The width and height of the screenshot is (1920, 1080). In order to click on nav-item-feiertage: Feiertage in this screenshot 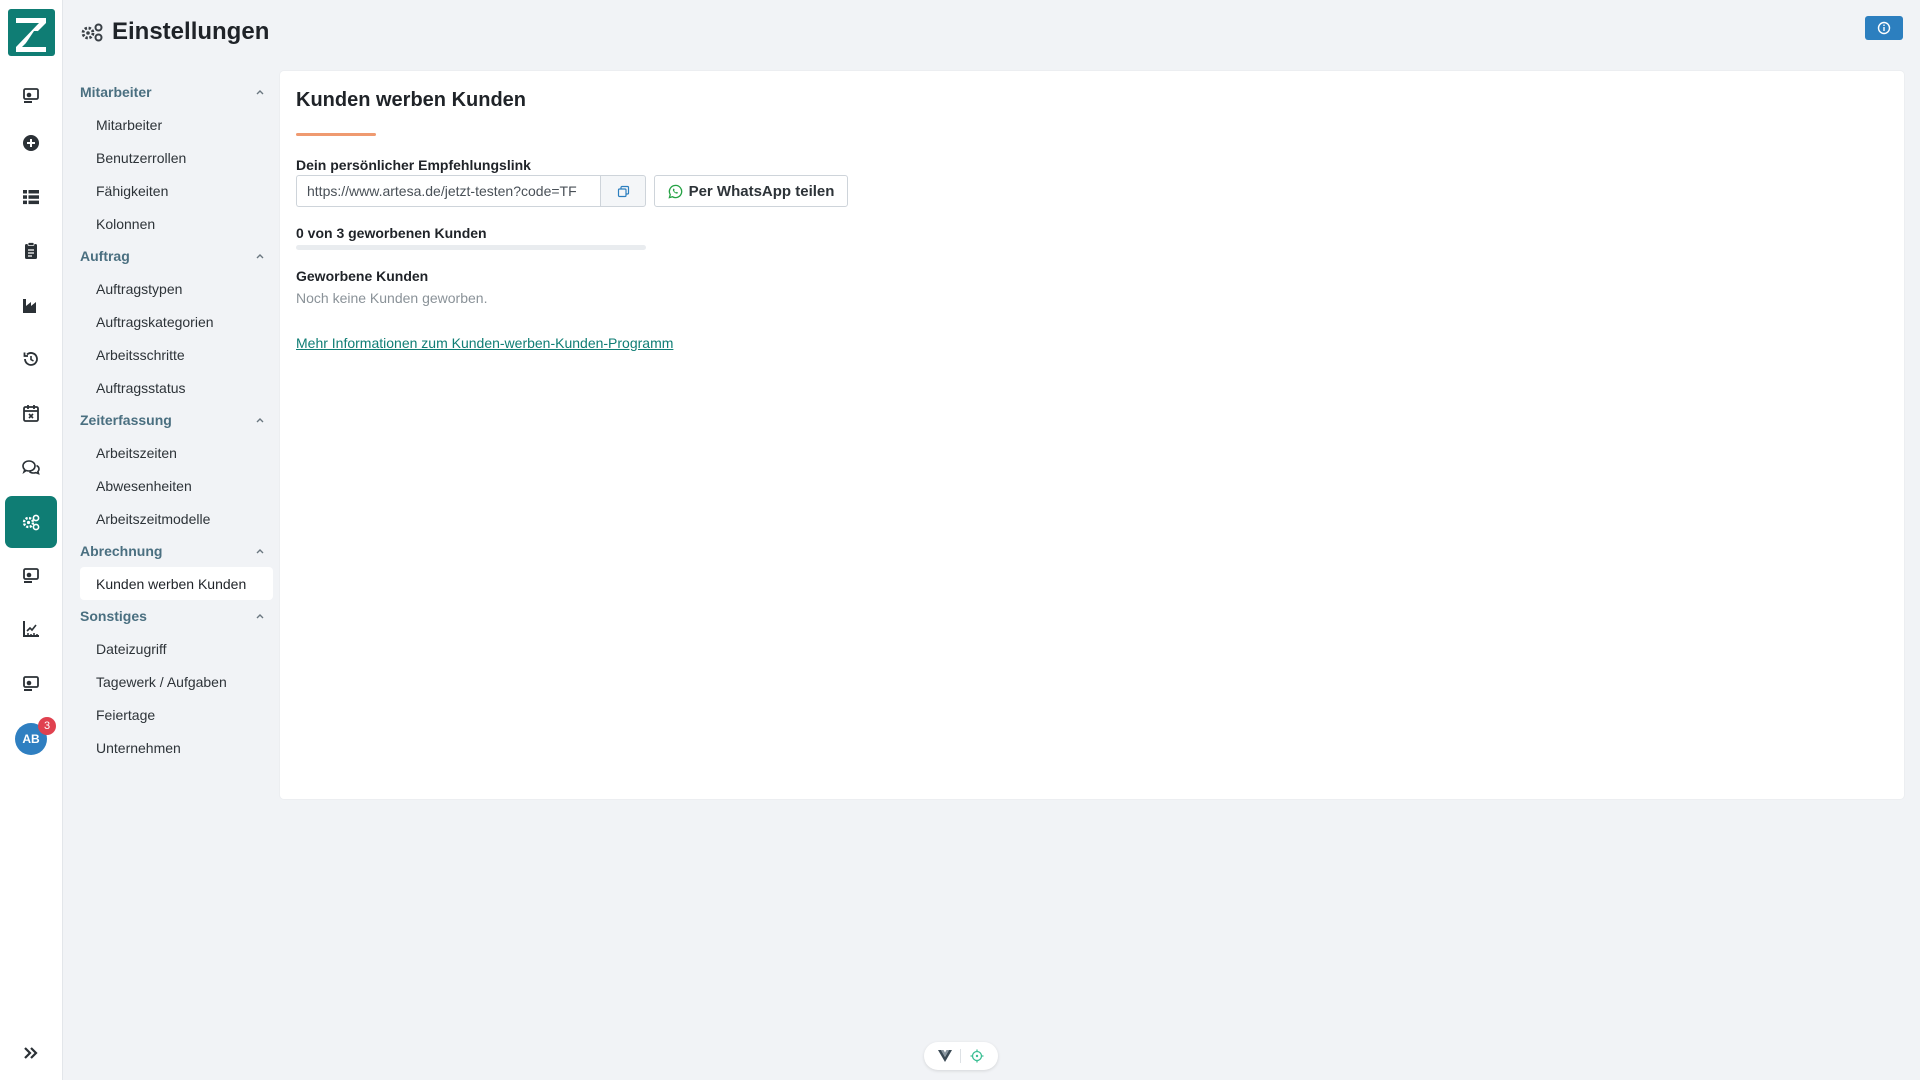, I will do `click(176, 714)`.